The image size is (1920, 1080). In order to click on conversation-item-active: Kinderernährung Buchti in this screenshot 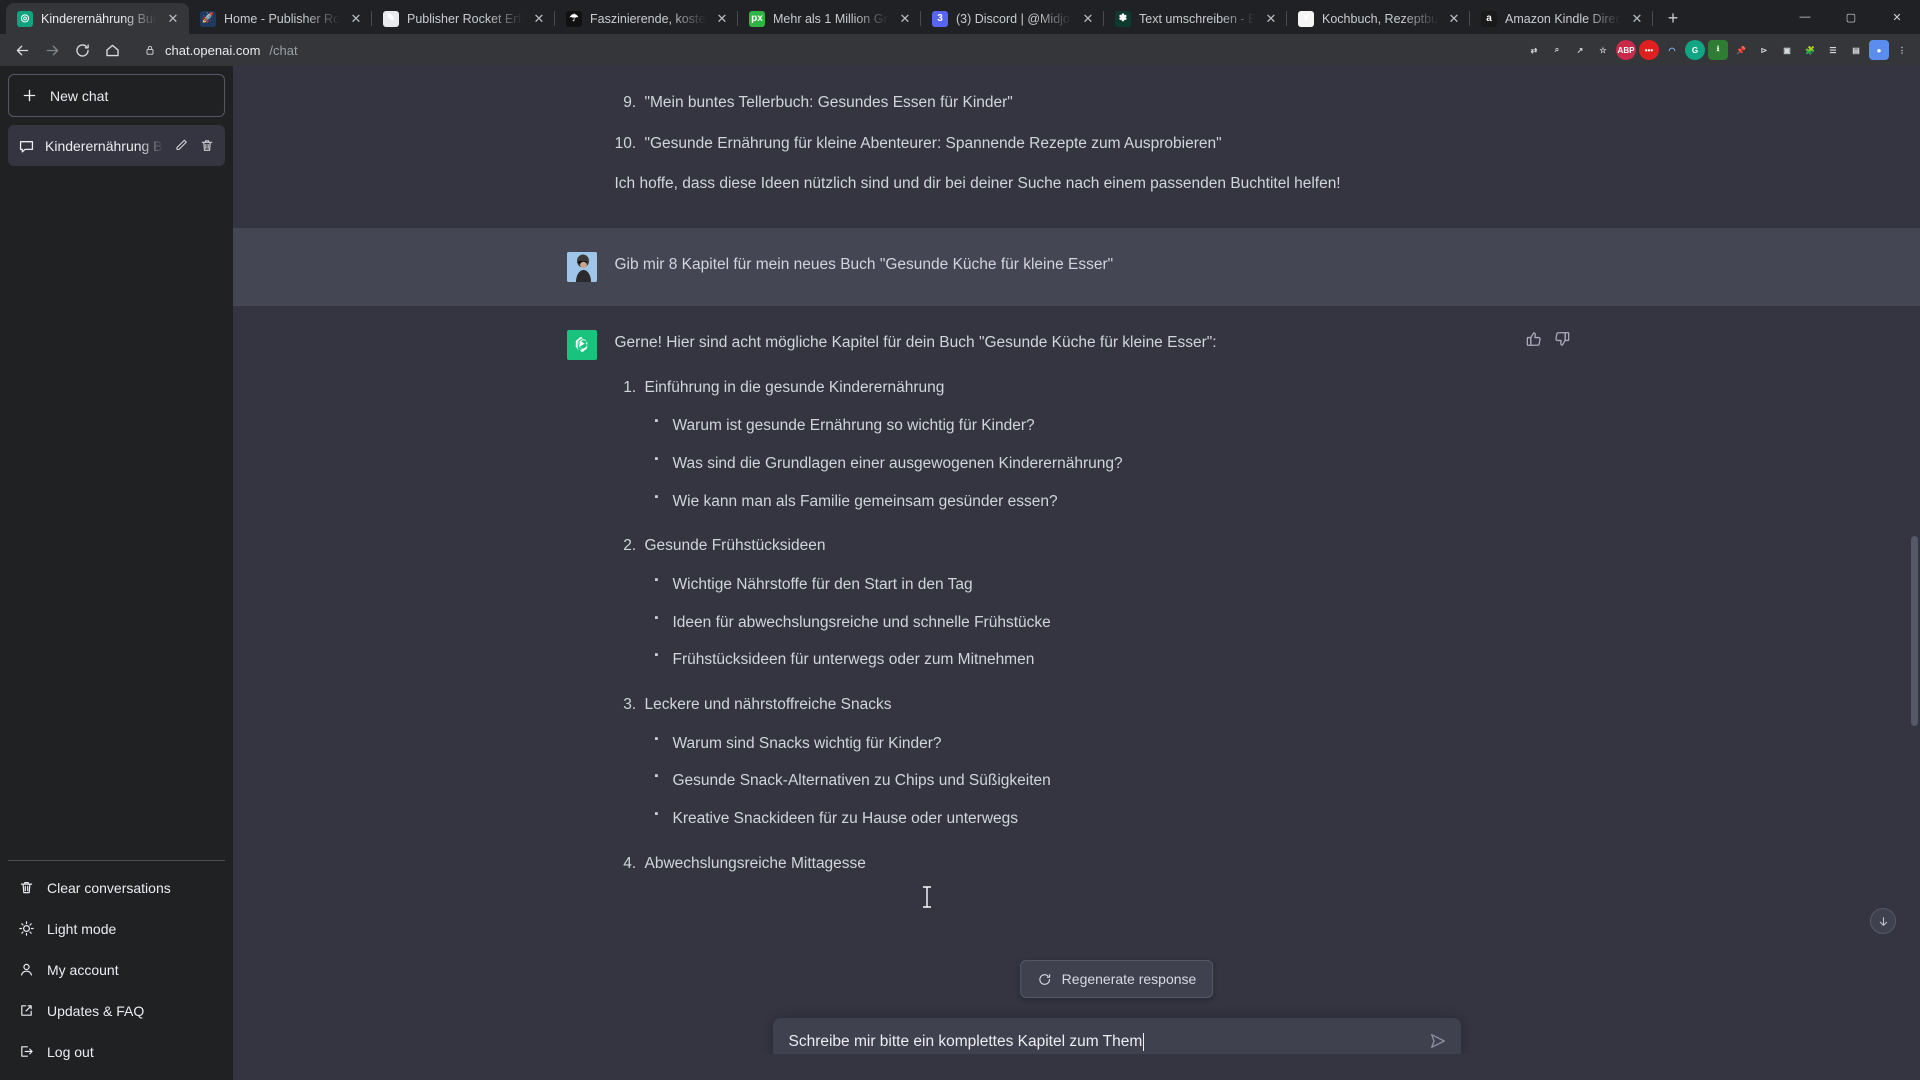, I will do `click(116, 145)`.